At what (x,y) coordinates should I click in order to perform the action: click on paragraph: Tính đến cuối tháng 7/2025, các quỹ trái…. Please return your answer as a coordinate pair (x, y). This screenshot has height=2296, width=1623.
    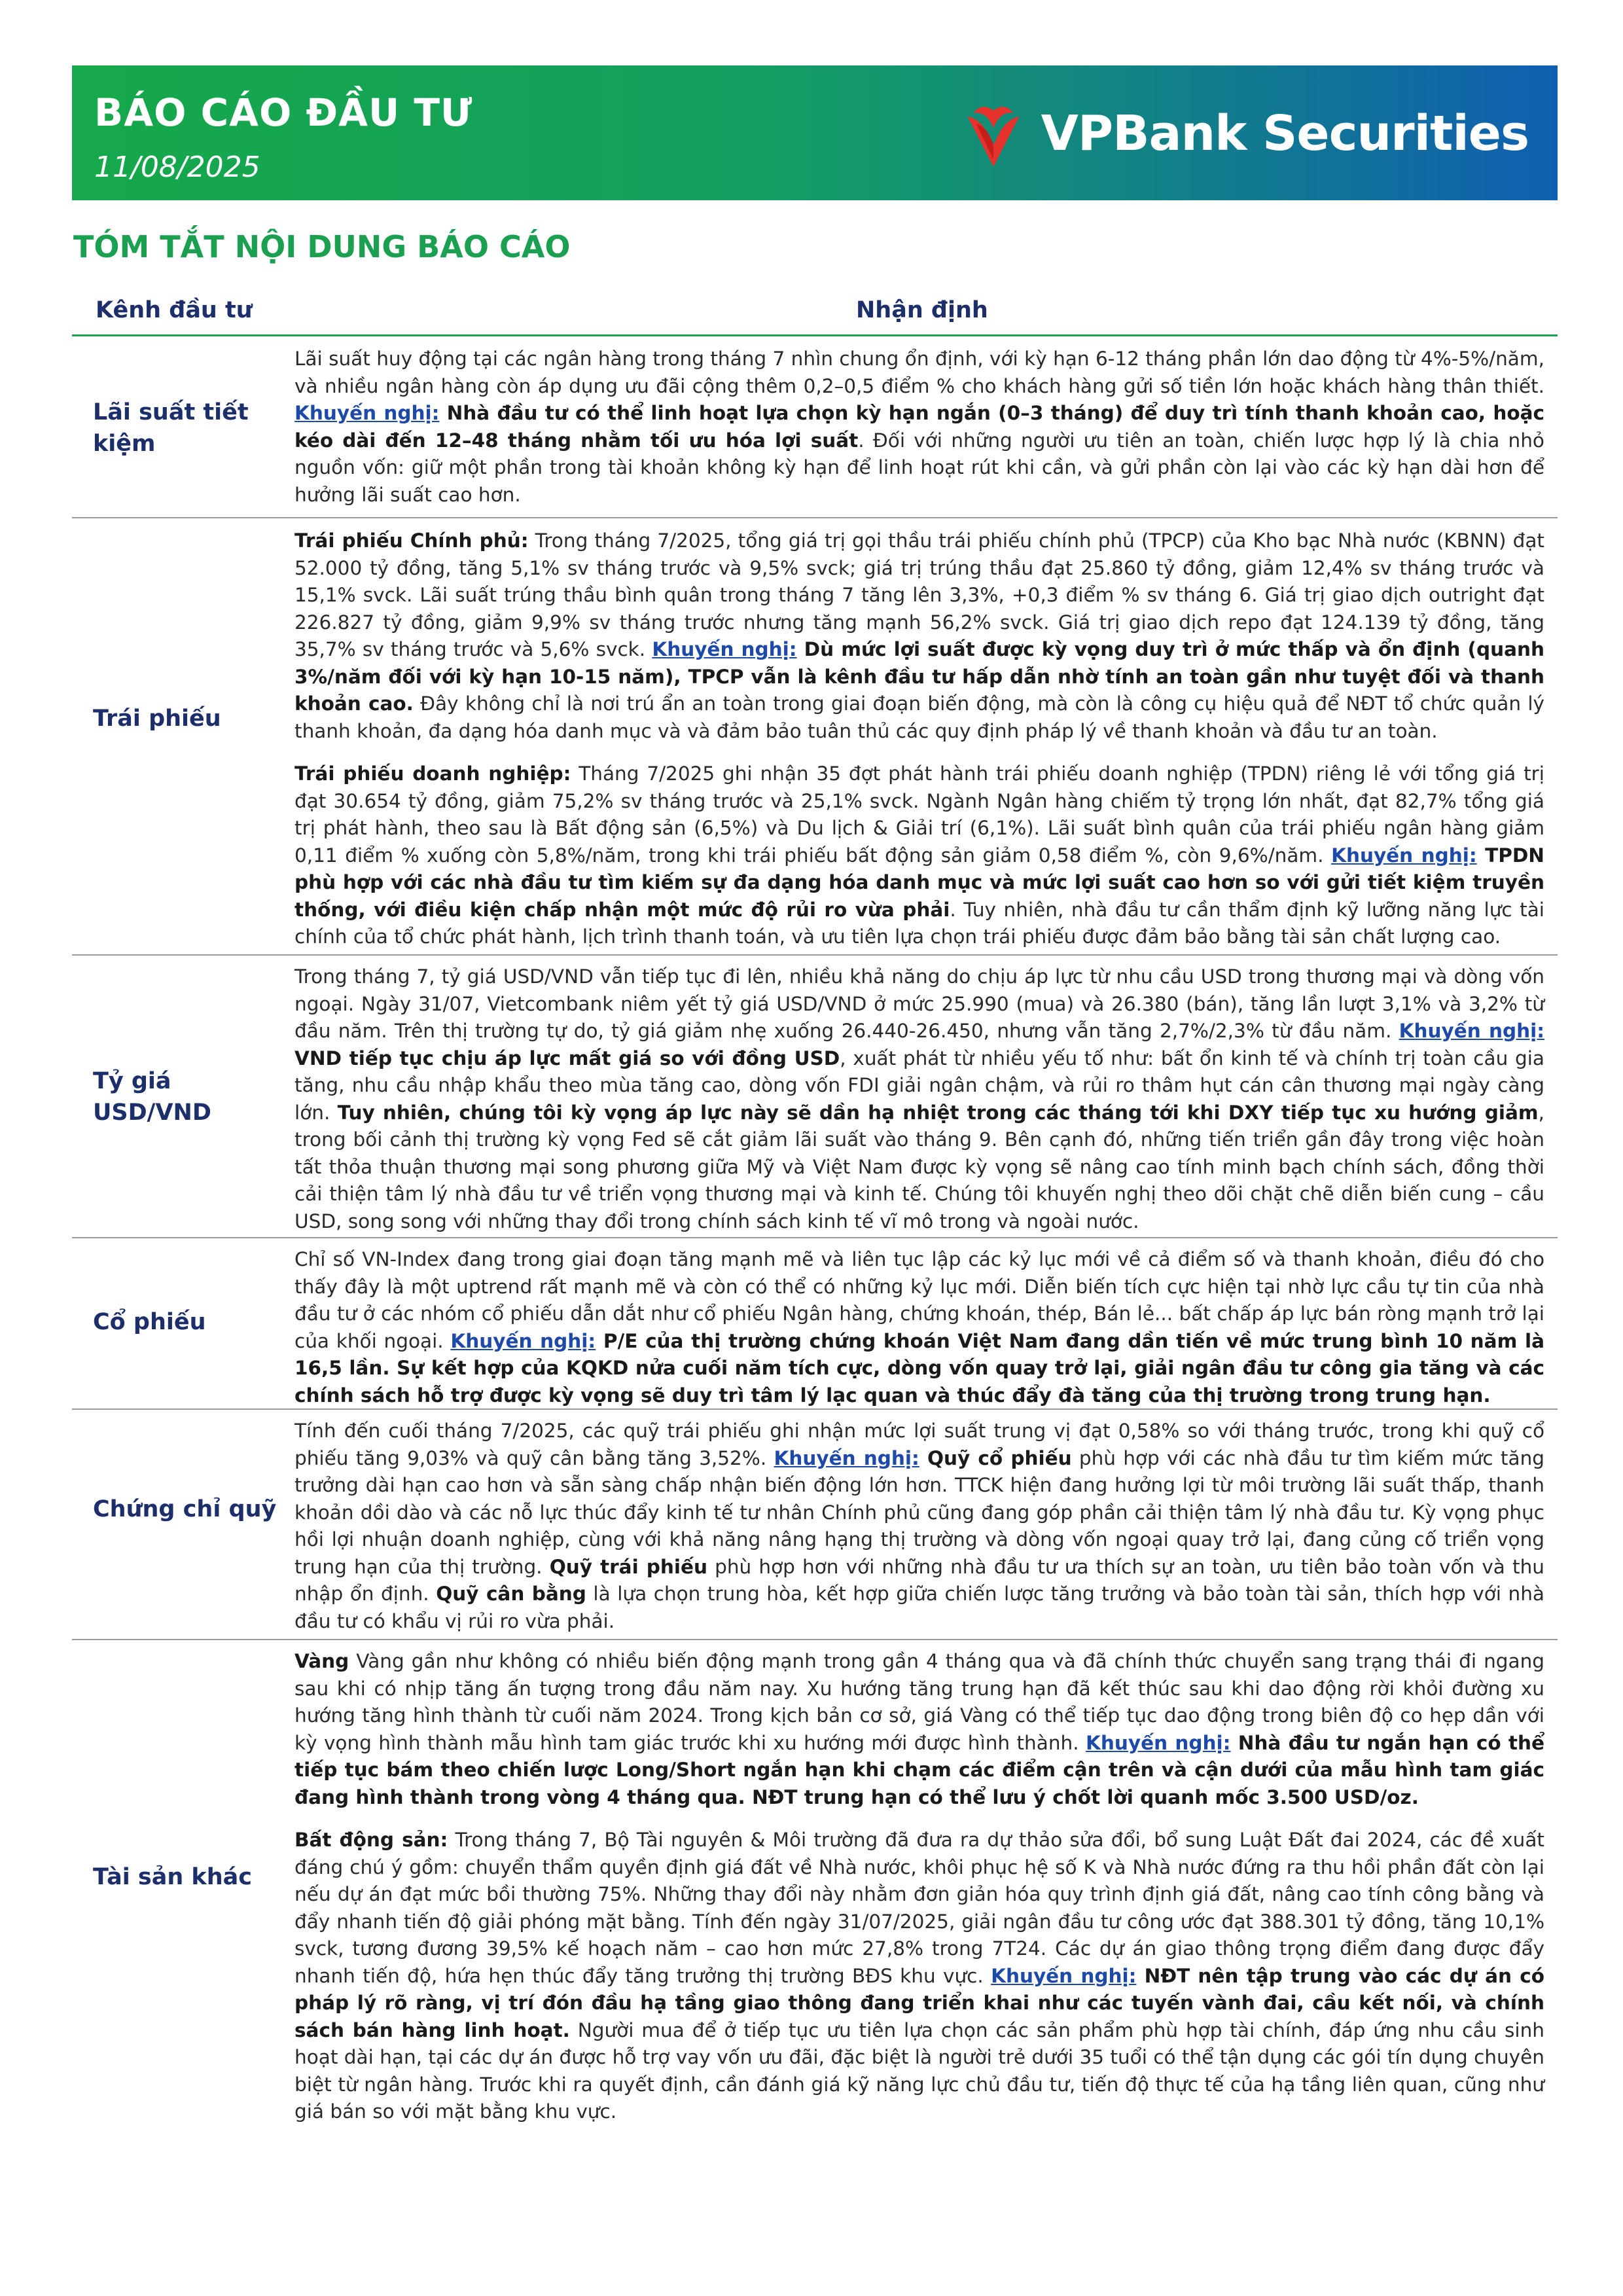
    Looking at the image, I should click on (919, 1526).